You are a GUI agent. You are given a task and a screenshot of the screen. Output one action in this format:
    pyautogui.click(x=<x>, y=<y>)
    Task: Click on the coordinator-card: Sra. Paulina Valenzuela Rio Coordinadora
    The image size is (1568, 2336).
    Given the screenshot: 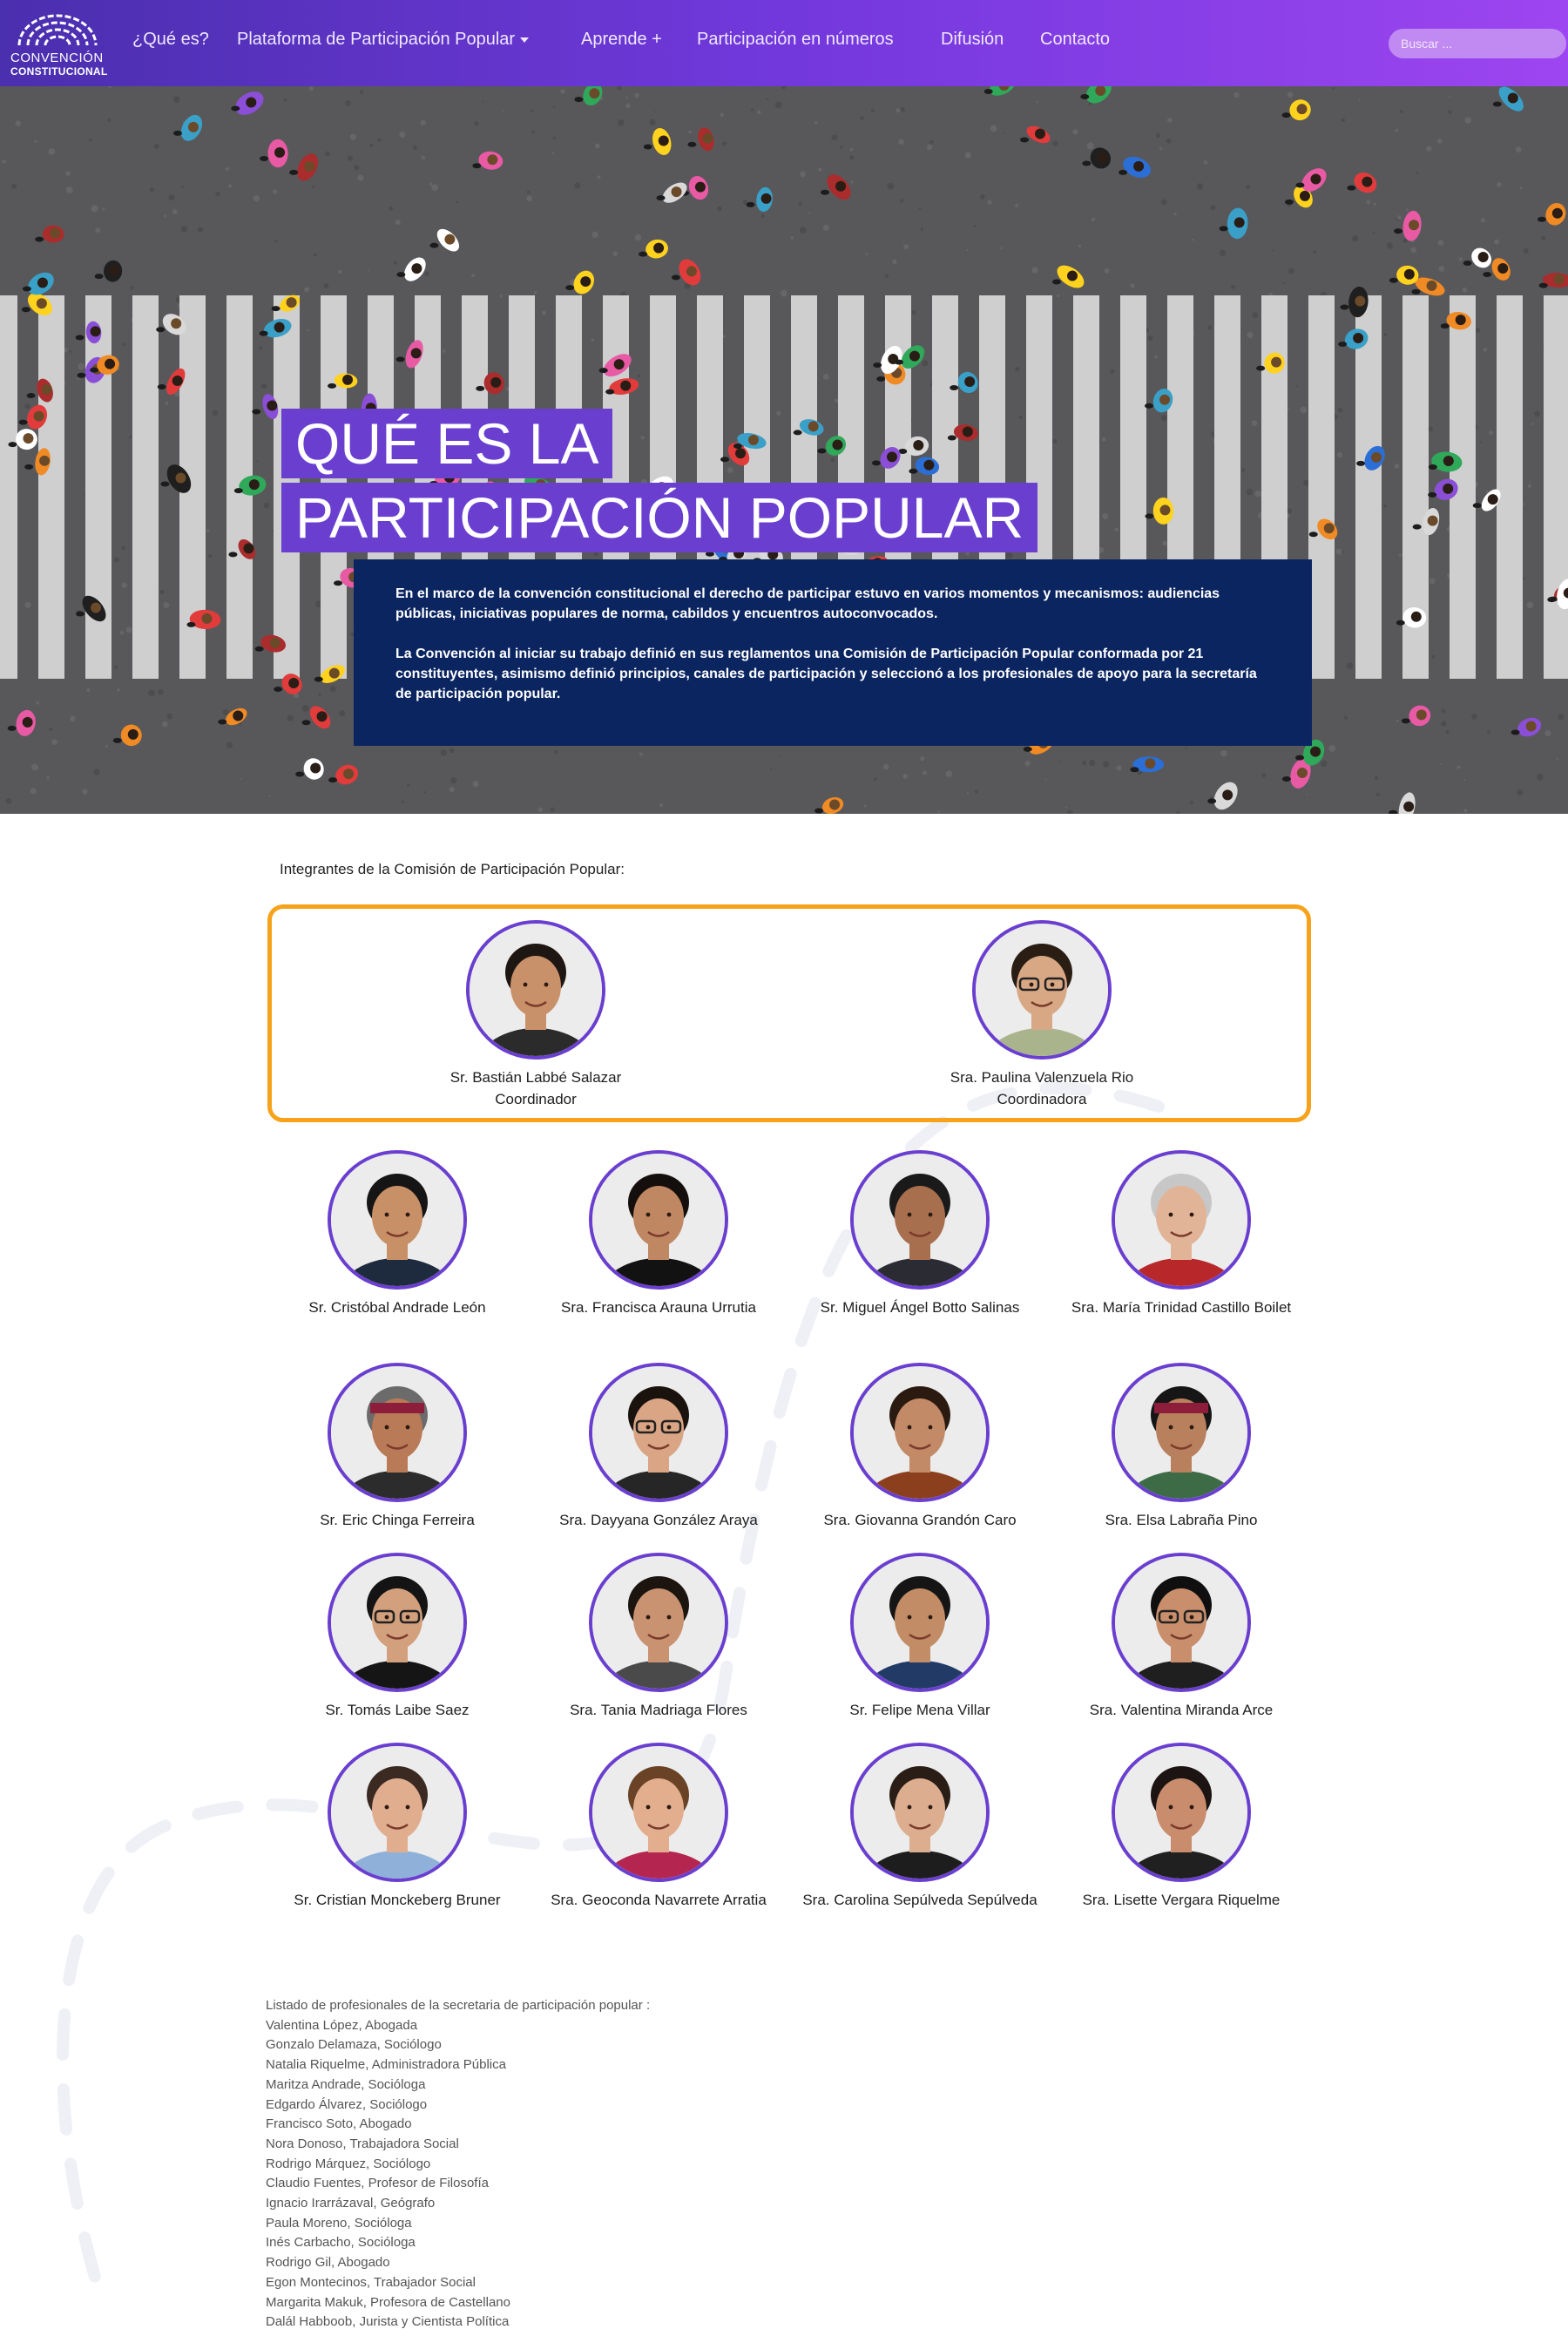 What is the action you would take?
    pyautogui.click(x=1042, y=1015)
    